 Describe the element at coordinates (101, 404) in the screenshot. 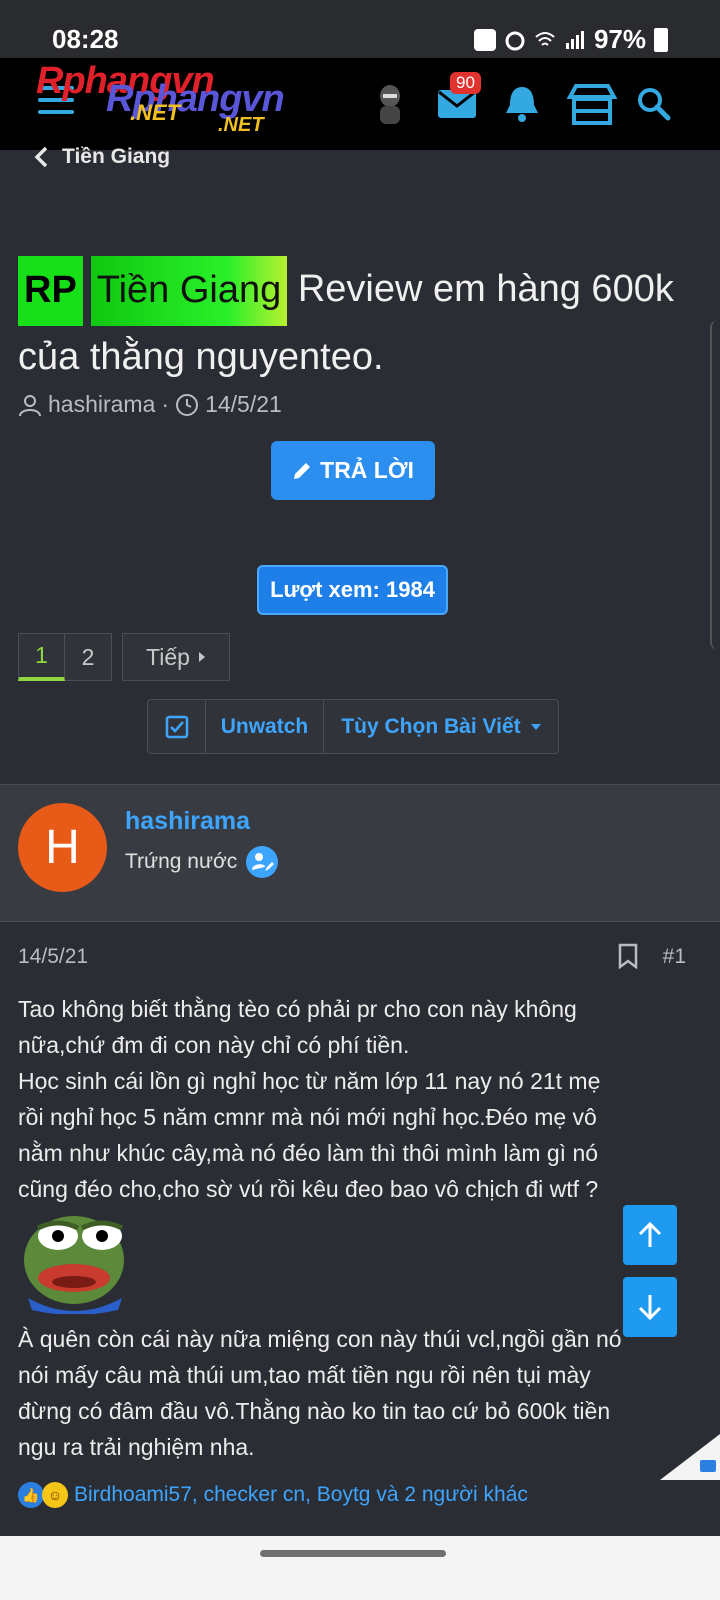

I see `thread-author: hashirama` at that location.